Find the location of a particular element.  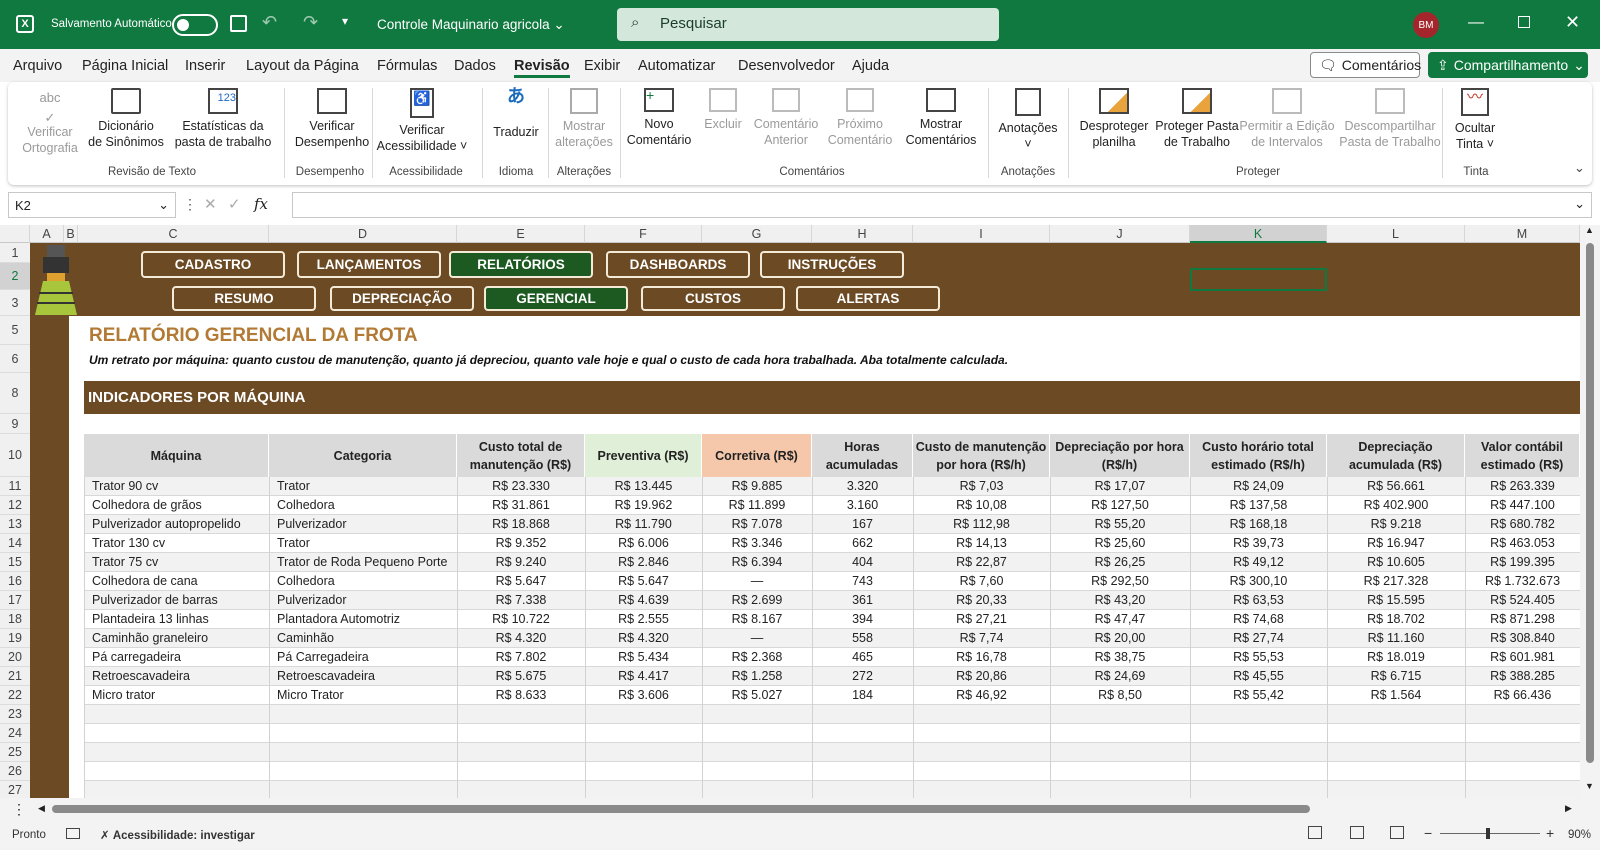

table-cell: Micro Trator is located at coordinates (310, 695).